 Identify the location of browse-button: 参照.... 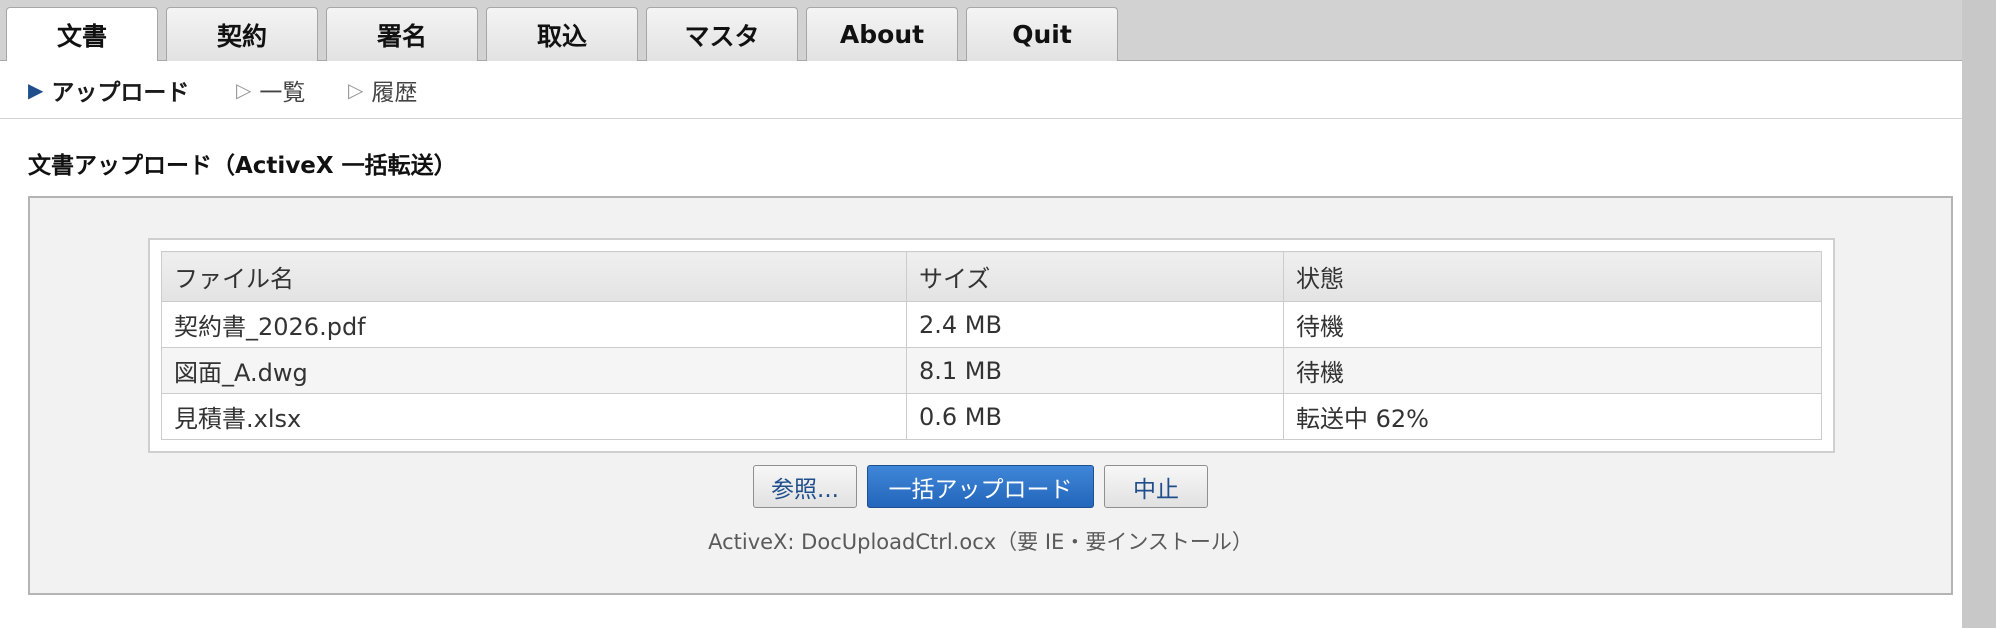
(805, 486).